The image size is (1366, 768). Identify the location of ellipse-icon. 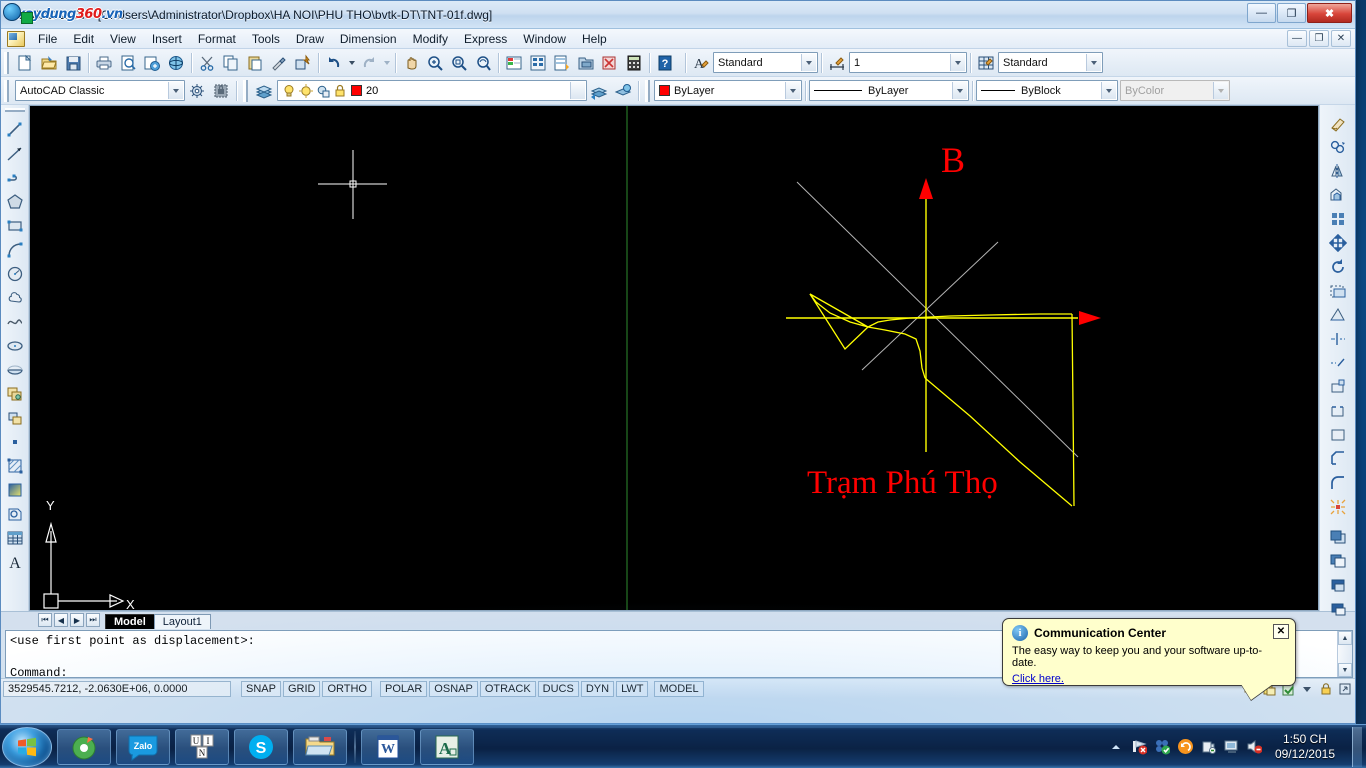
(15, 346).